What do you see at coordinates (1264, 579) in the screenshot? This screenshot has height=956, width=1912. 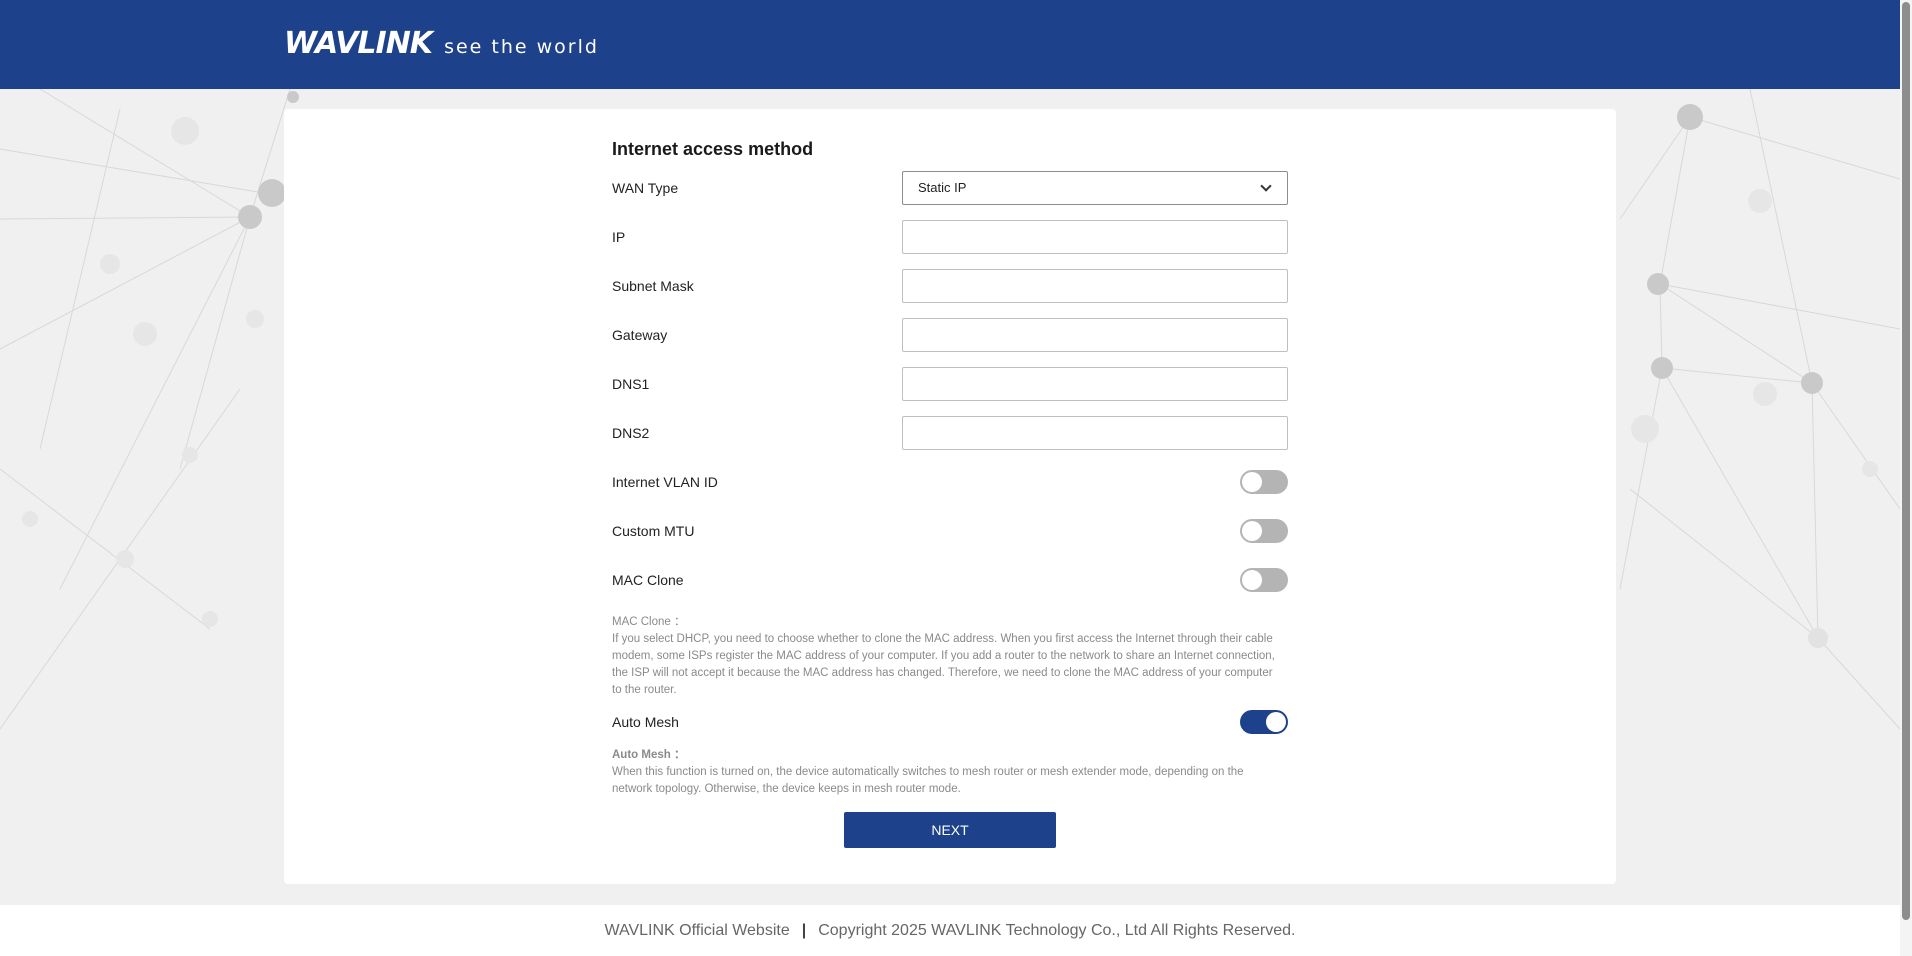 I see `mac-clone-toggle` at bounding box center [1264, 579].